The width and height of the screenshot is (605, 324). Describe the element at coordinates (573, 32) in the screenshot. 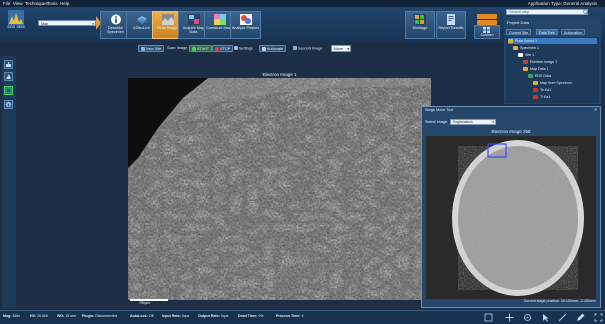

I see `tab-automation: Automation` at that location.